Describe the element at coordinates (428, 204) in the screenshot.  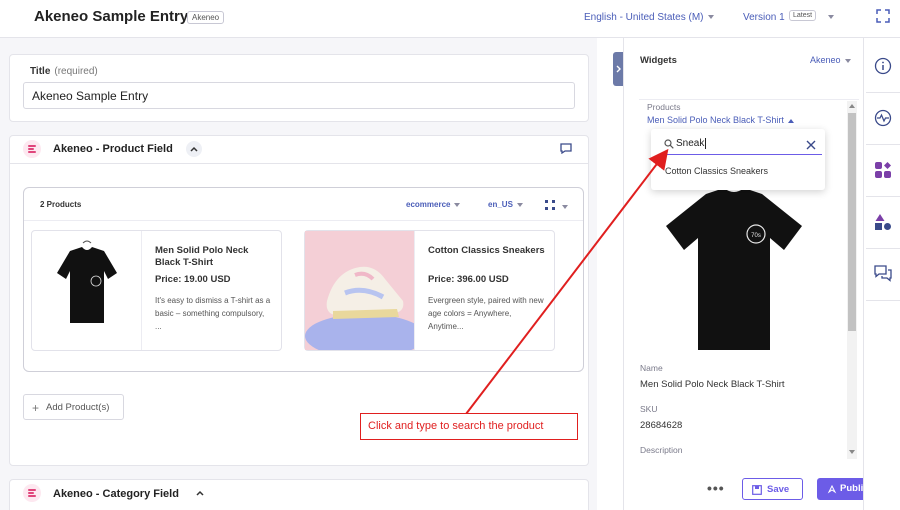
I see `channel-label: ecommerce` at that location.